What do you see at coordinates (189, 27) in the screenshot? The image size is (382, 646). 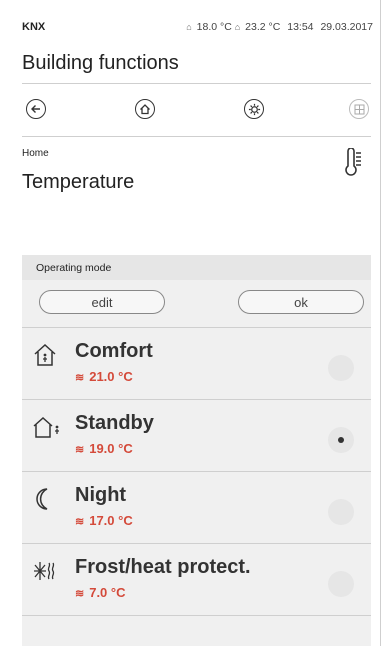 I see `outdoor-thermometer-icon: ⌂` at bounding box center [189, 27].